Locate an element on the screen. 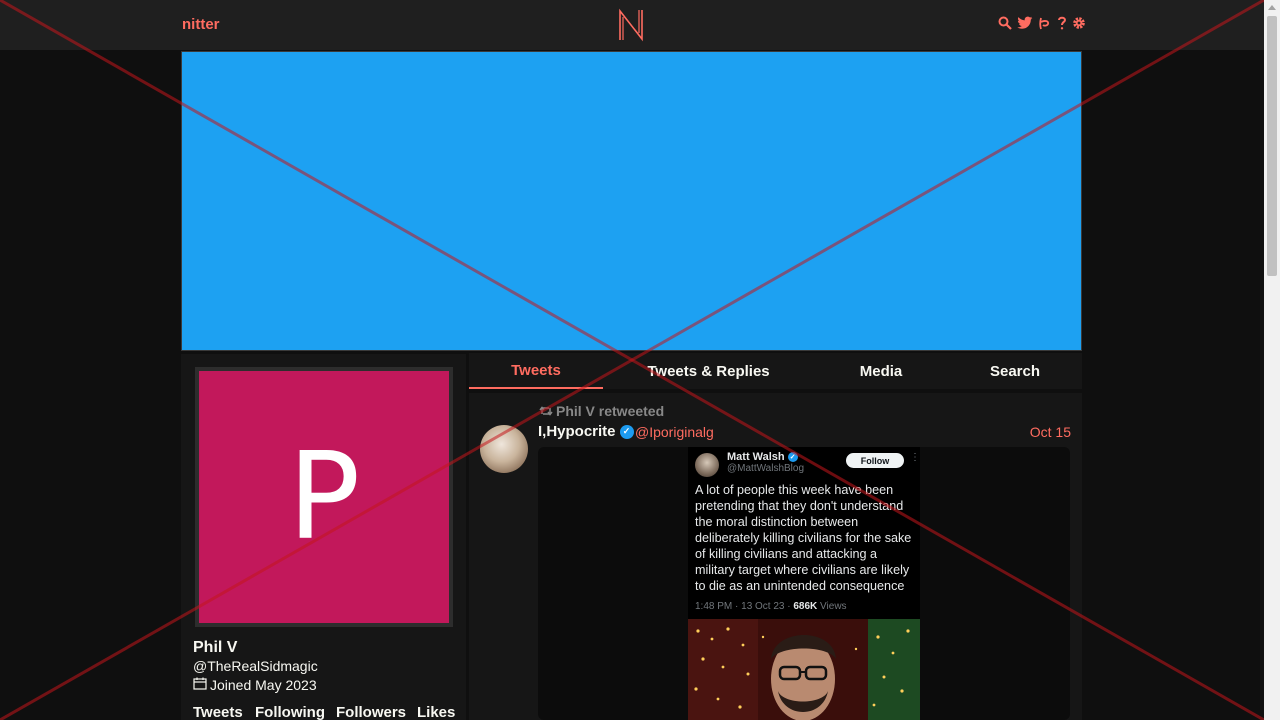 The height and width of the screenshot is (720, 1280). tab-media: Media is located at coordinates (881, 371).